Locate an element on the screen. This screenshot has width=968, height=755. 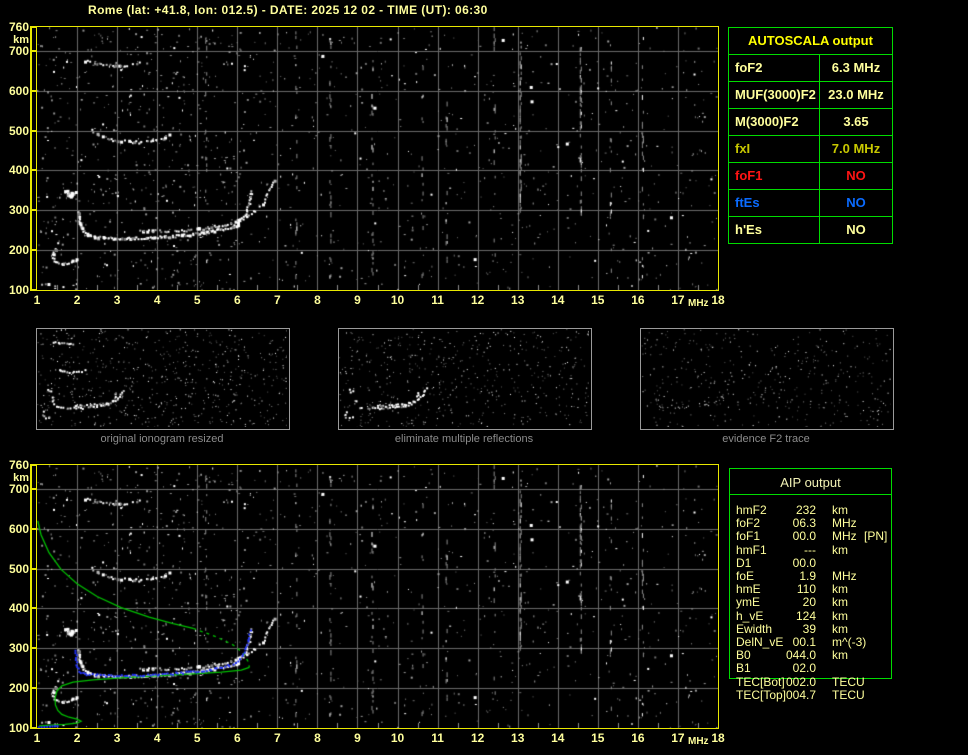
aip-row-value: 20 is located at coordinates (809, 602).